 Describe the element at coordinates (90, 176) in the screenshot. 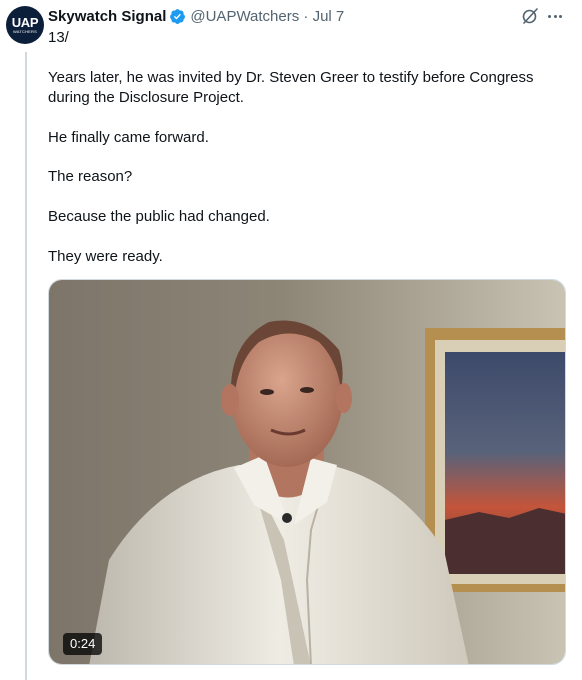

I see `tweet-paragraph: The reason?` at that location.